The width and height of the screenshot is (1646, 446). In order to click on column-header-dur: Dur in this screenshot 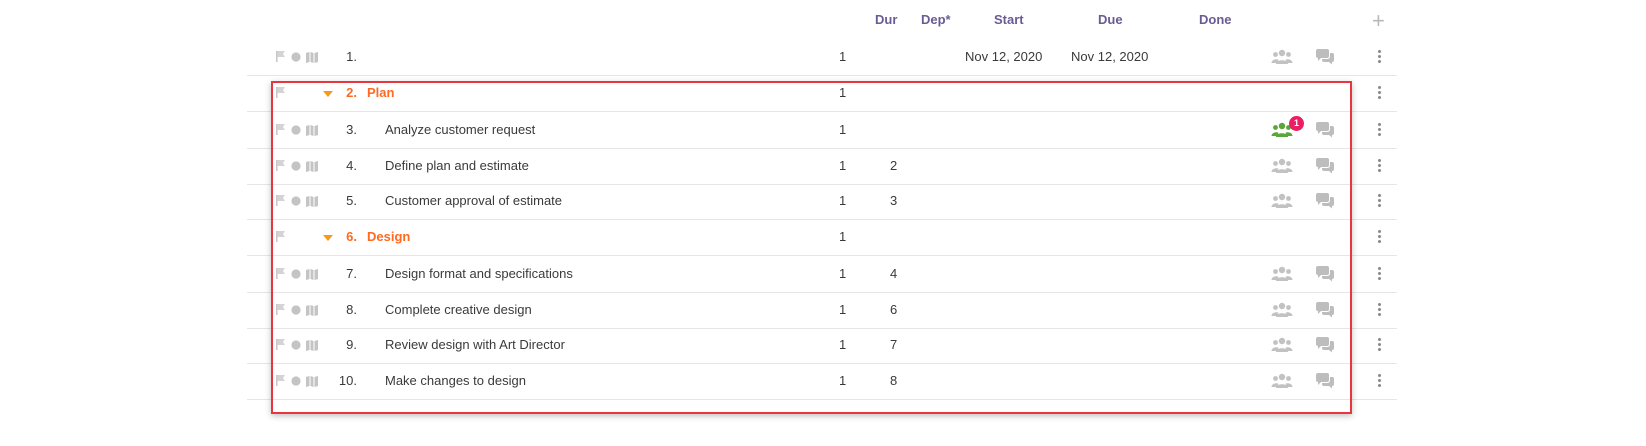, I will do `click(886, 19)`.